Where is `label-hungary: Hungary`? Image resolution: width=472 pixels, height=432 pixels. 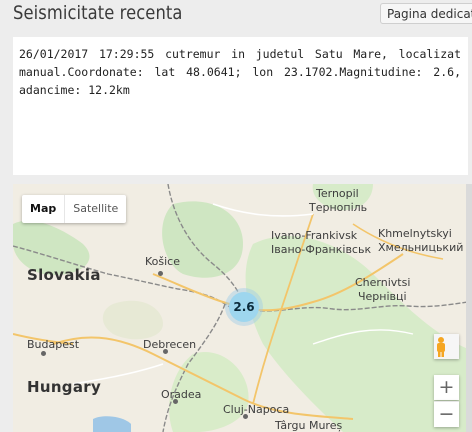 label-hungary: Hungary is located at coordinates (64, 387).